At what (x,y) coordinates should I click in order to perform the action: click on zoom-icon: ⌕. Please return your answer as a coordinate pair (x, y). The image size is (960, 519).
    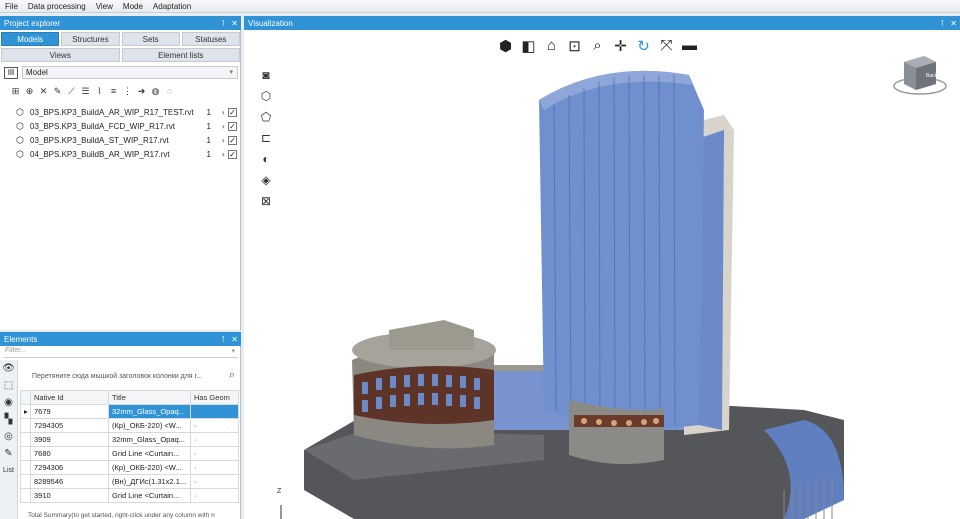
    Looking at the image, I should click on (597, 45).